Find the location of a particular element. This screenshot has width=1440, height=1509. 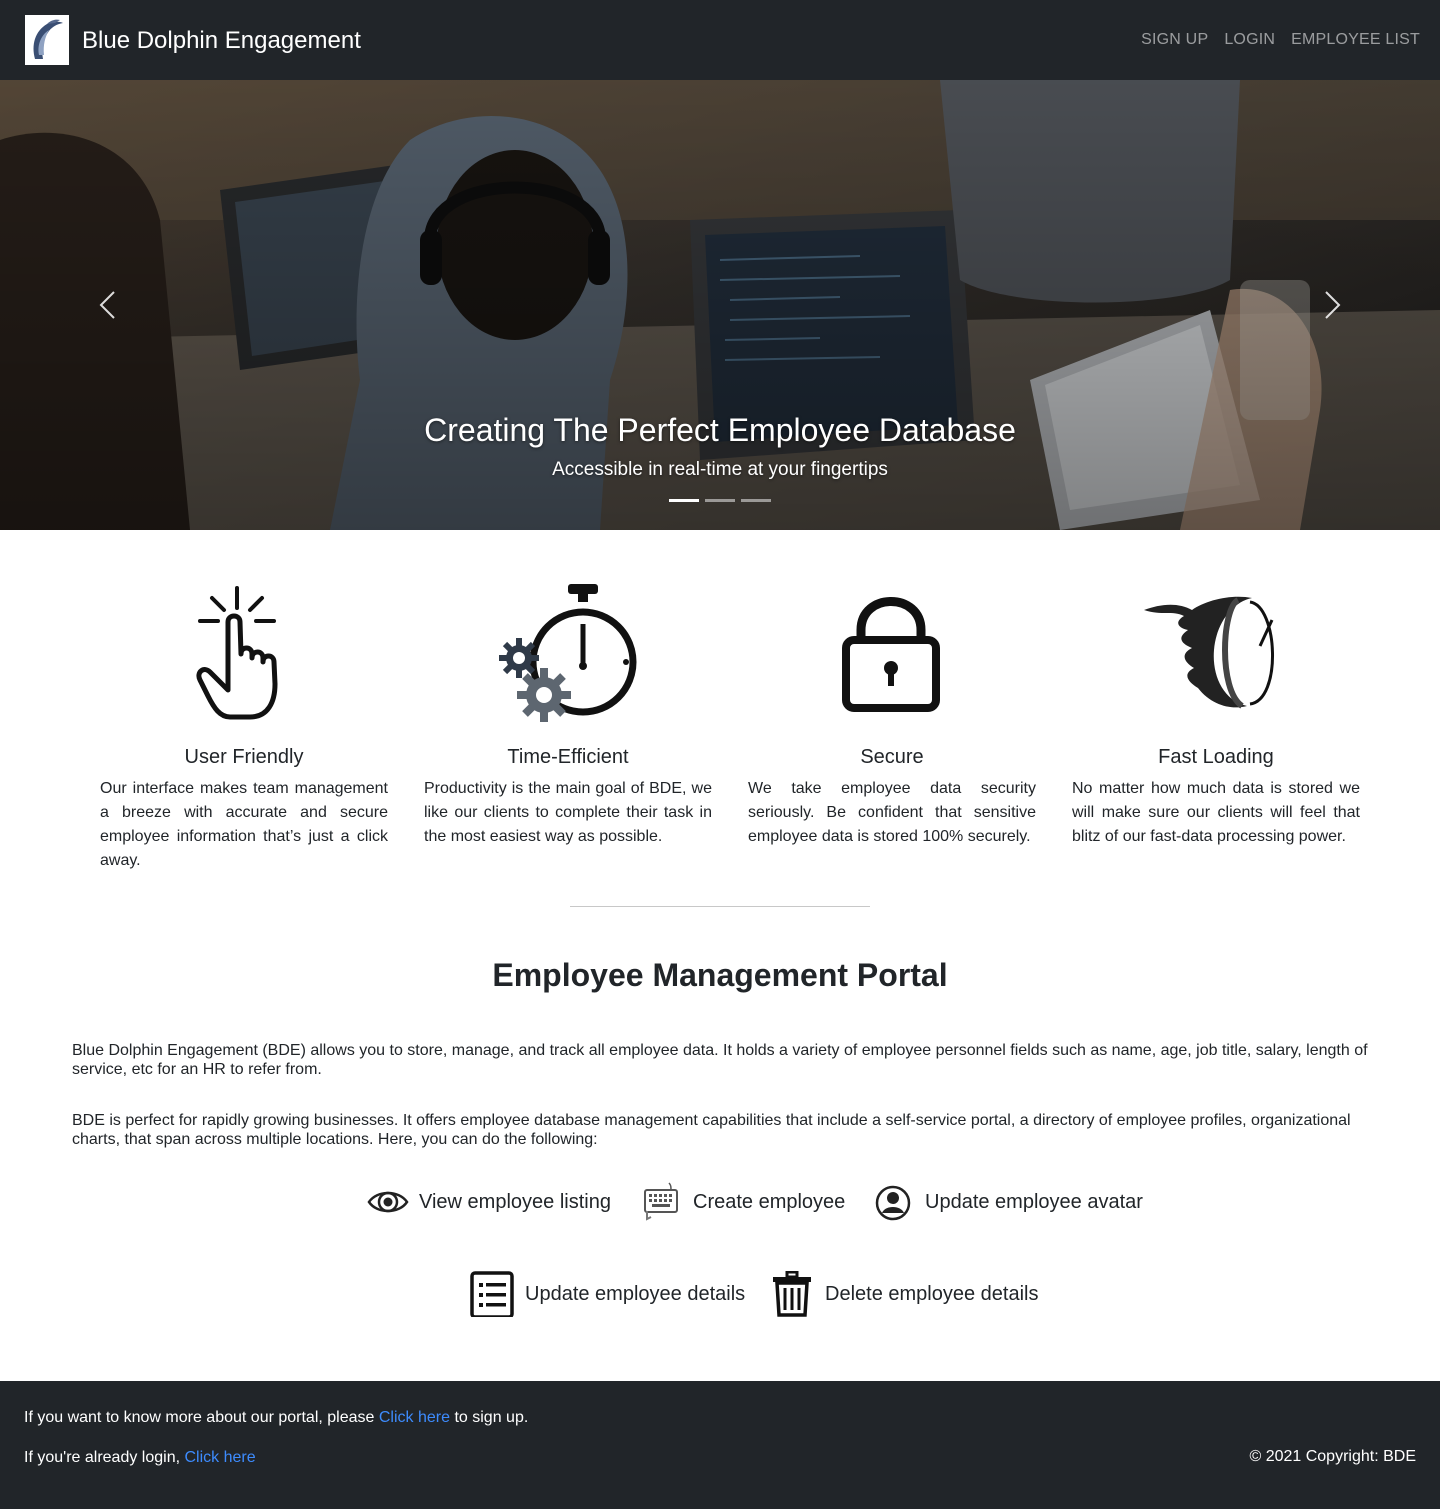

section-divider is located at coordinates (720, 906).